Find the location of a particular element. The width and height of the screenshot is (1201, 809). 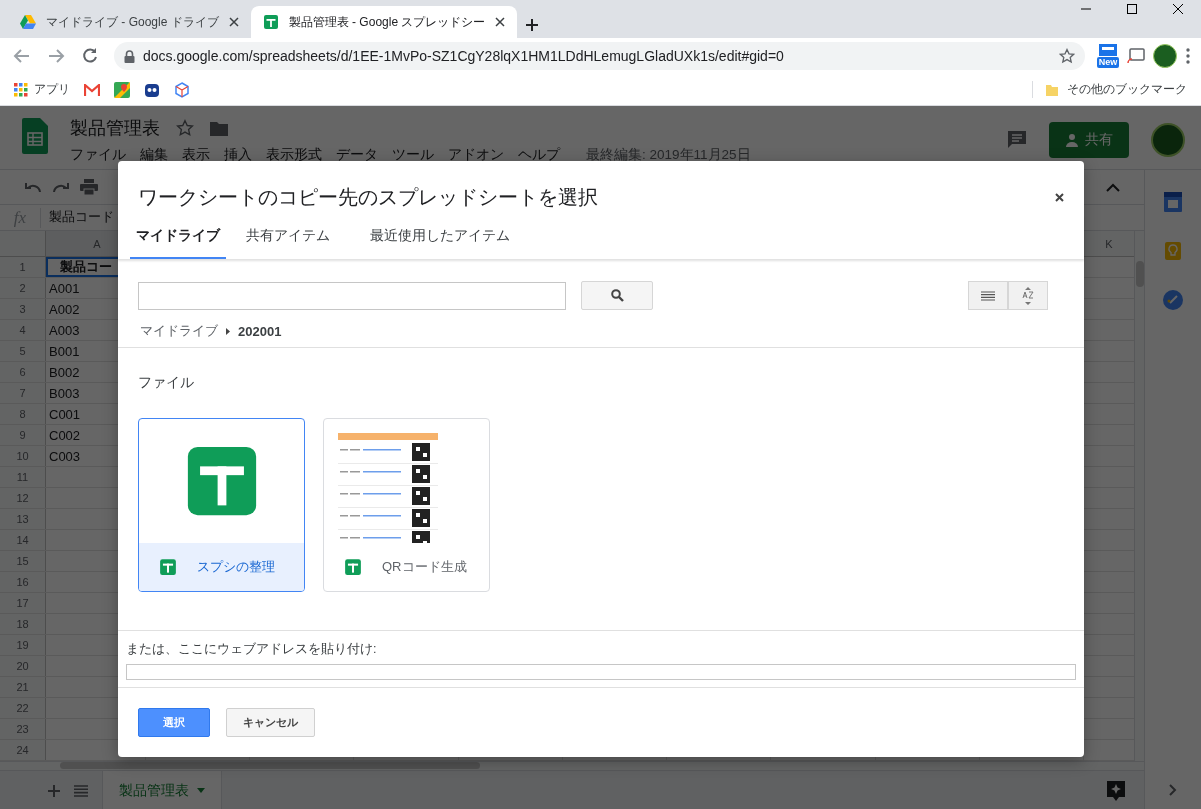

file-name: QRコード生成 is located at coordinates (424, 567).